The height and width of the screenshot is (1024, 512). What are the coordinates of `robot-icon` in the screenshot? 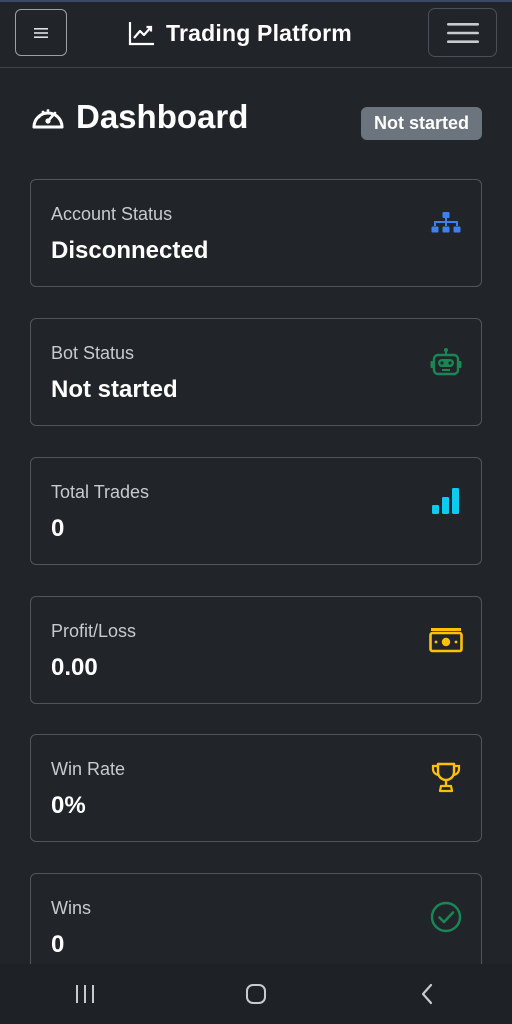 It's located at (446, 362).